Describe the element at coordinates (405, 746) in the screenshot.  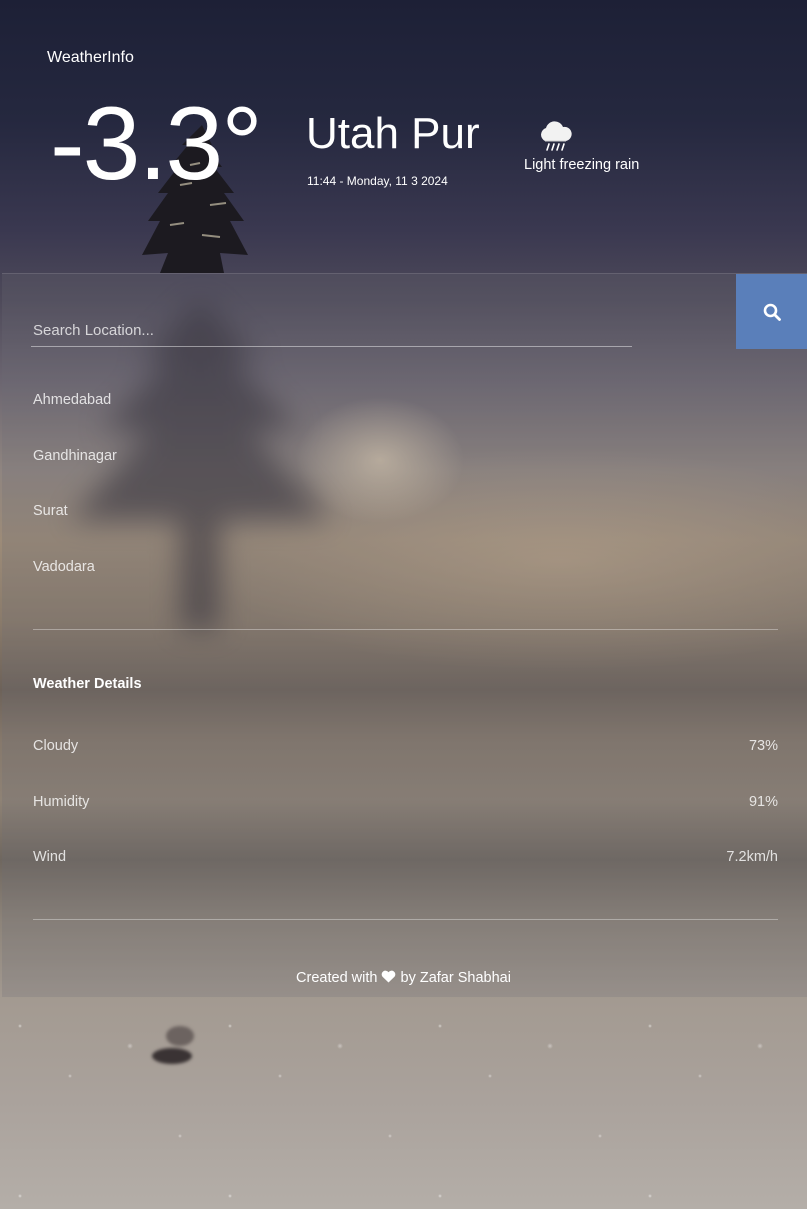
I see `detail-row-cloudy: Cloudy 73%` at that location.